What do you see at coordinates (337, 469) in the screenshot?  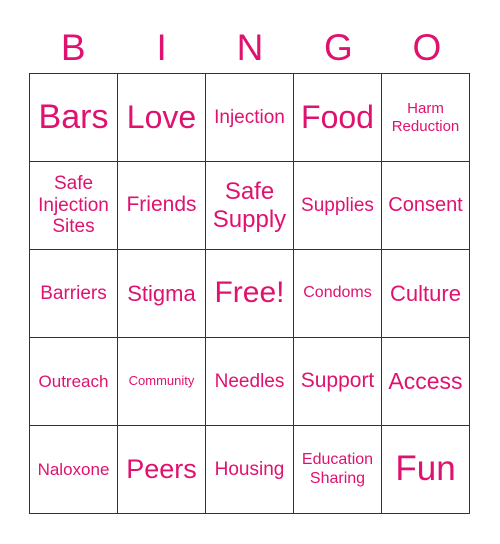 I see `bingo-cell: Education Sharing` at bounding box center [337, 469].